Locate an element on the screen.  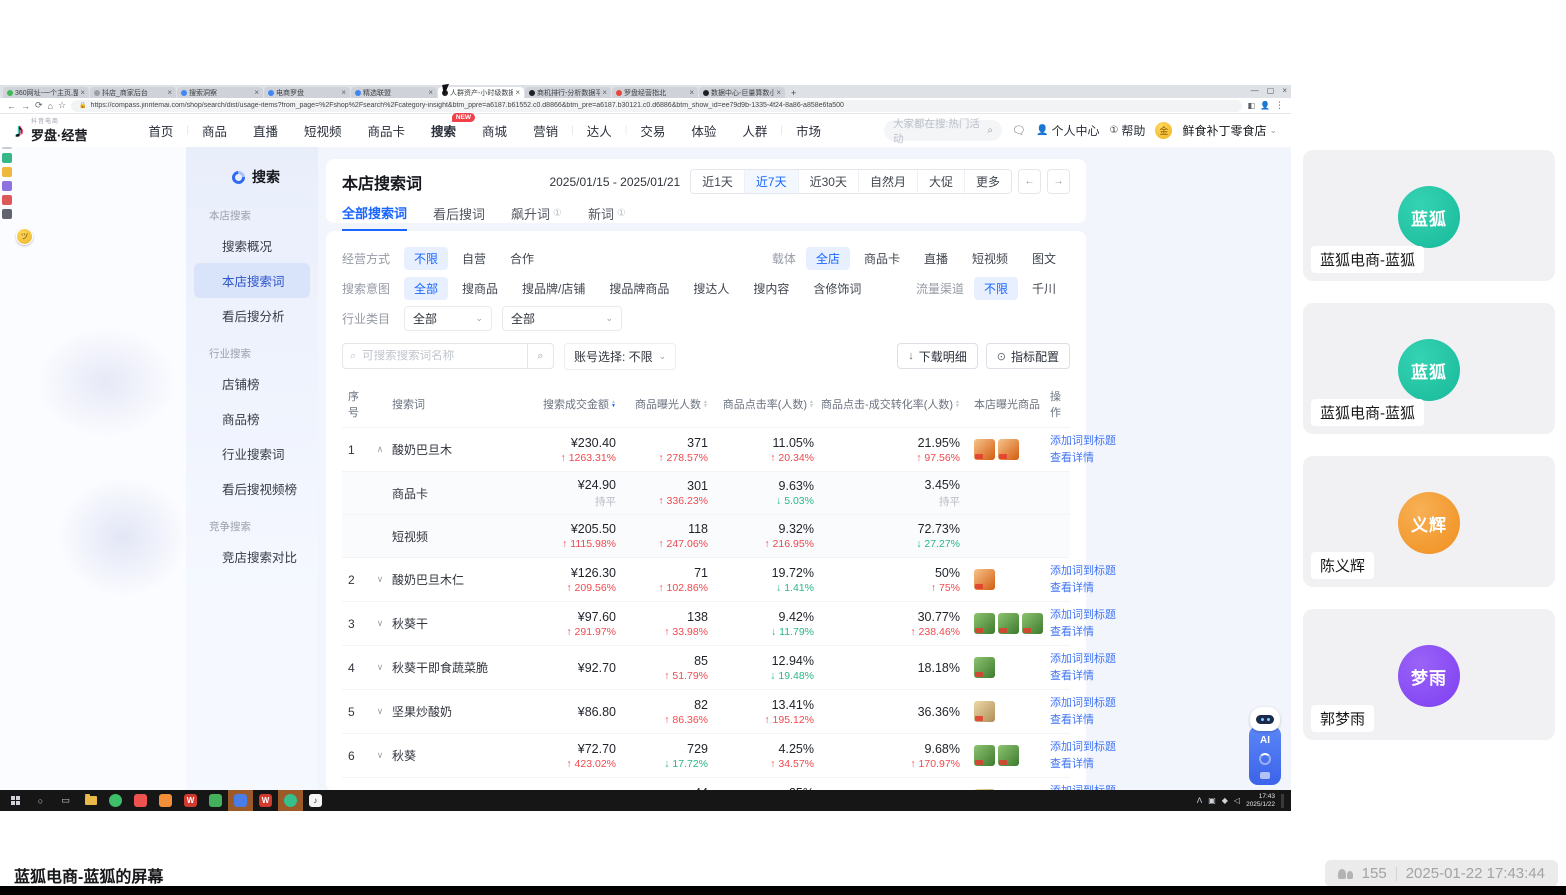
refresh-icon: ⟳ is located at coordinates (39, 105).